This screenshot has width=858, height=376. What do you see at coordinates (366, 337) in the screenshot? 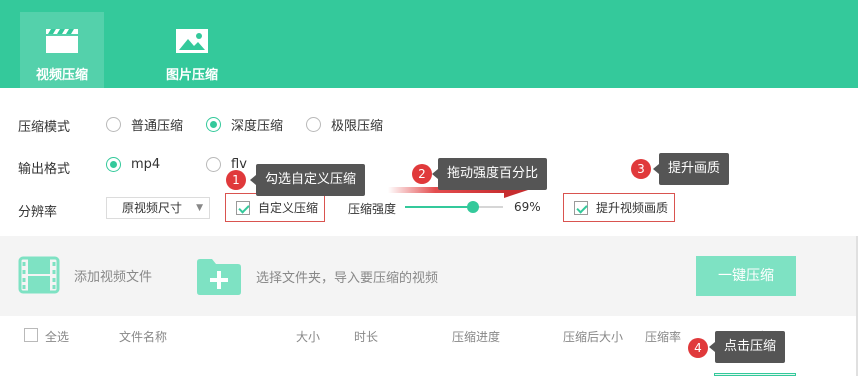
I see `col-duration: 时长` at bounding box center [366, 337].